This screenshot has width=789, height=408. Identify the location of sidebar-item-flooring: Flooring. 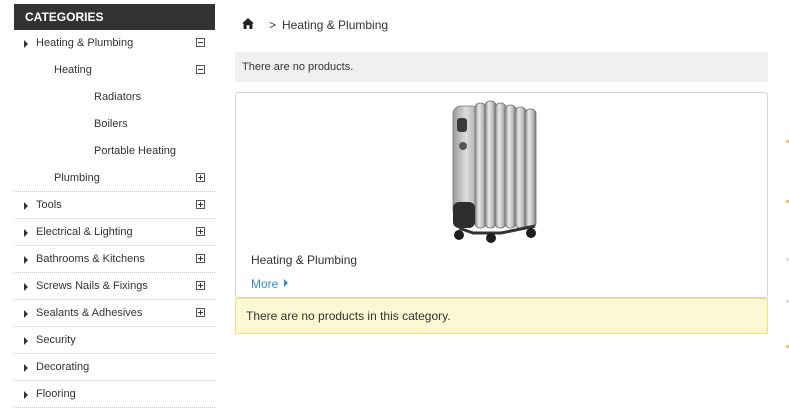
(114, 394).